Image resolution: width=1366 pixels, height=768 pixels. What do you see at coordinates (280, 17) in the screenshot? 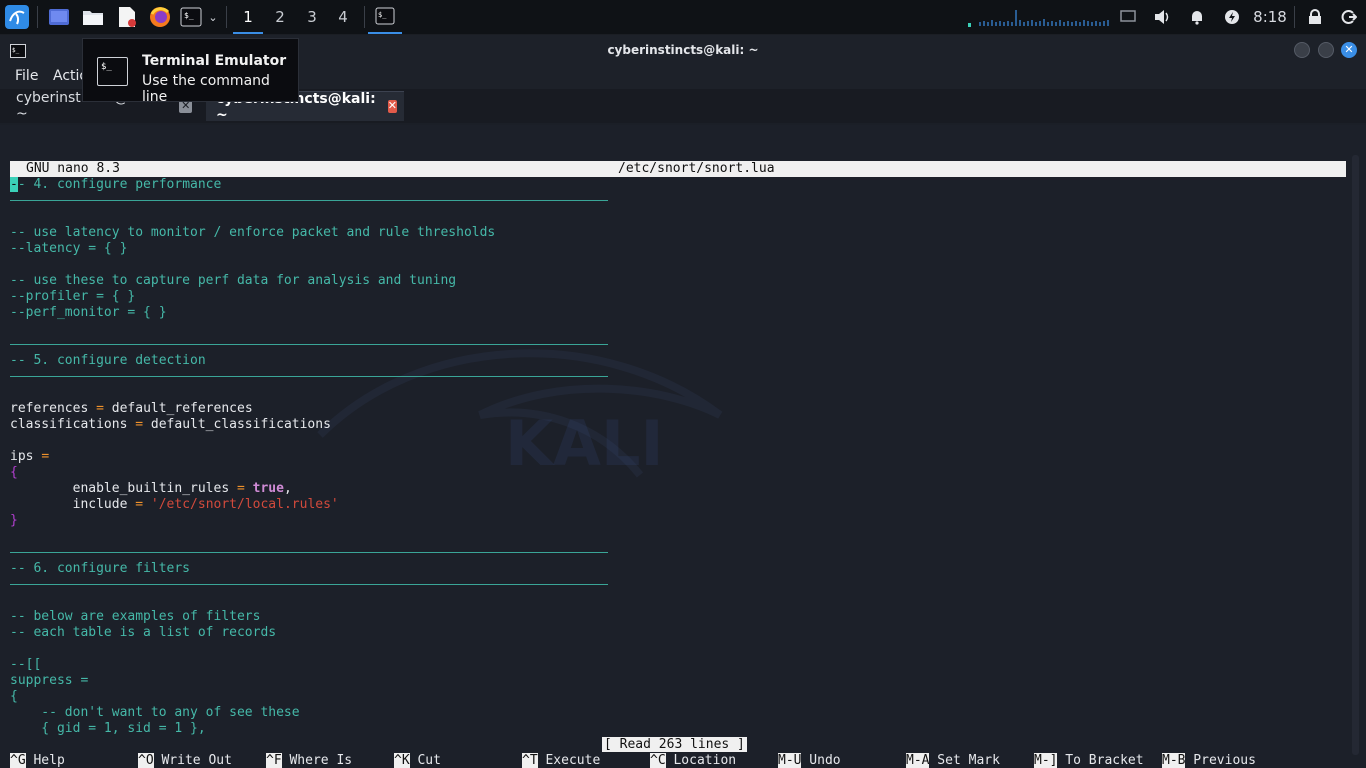
I see `workspace-2: 2` at bounding box center [280, 17].